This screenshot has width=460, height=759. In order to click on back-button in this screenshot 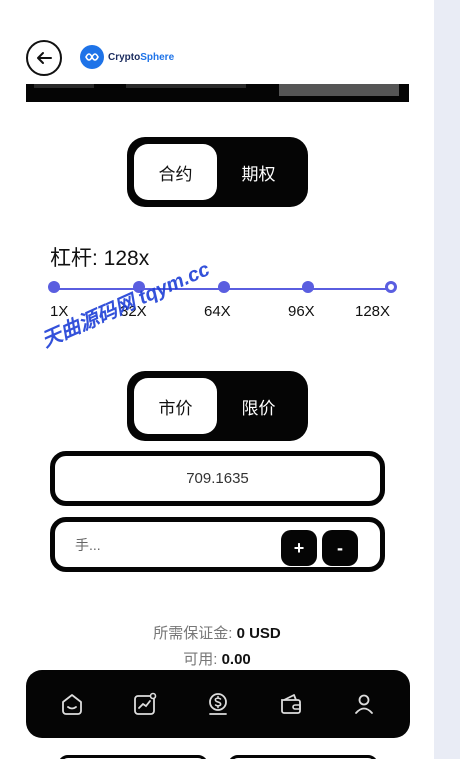, I will do `click(44, 58)`.